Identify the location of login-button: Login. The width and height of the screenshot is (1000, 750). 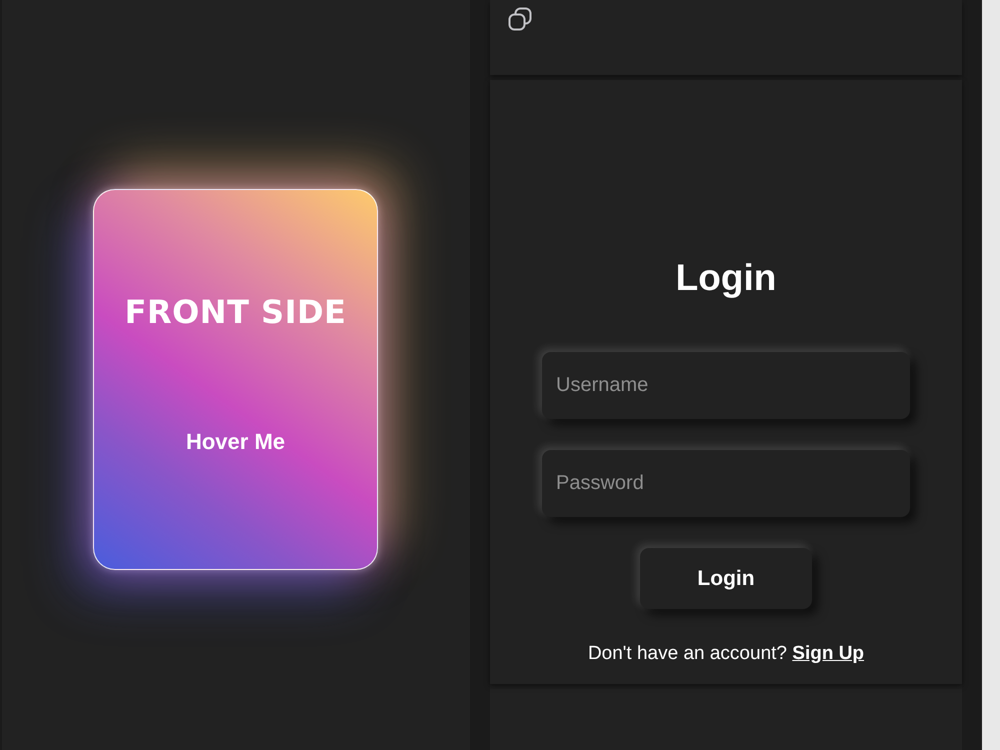
(726, 578).